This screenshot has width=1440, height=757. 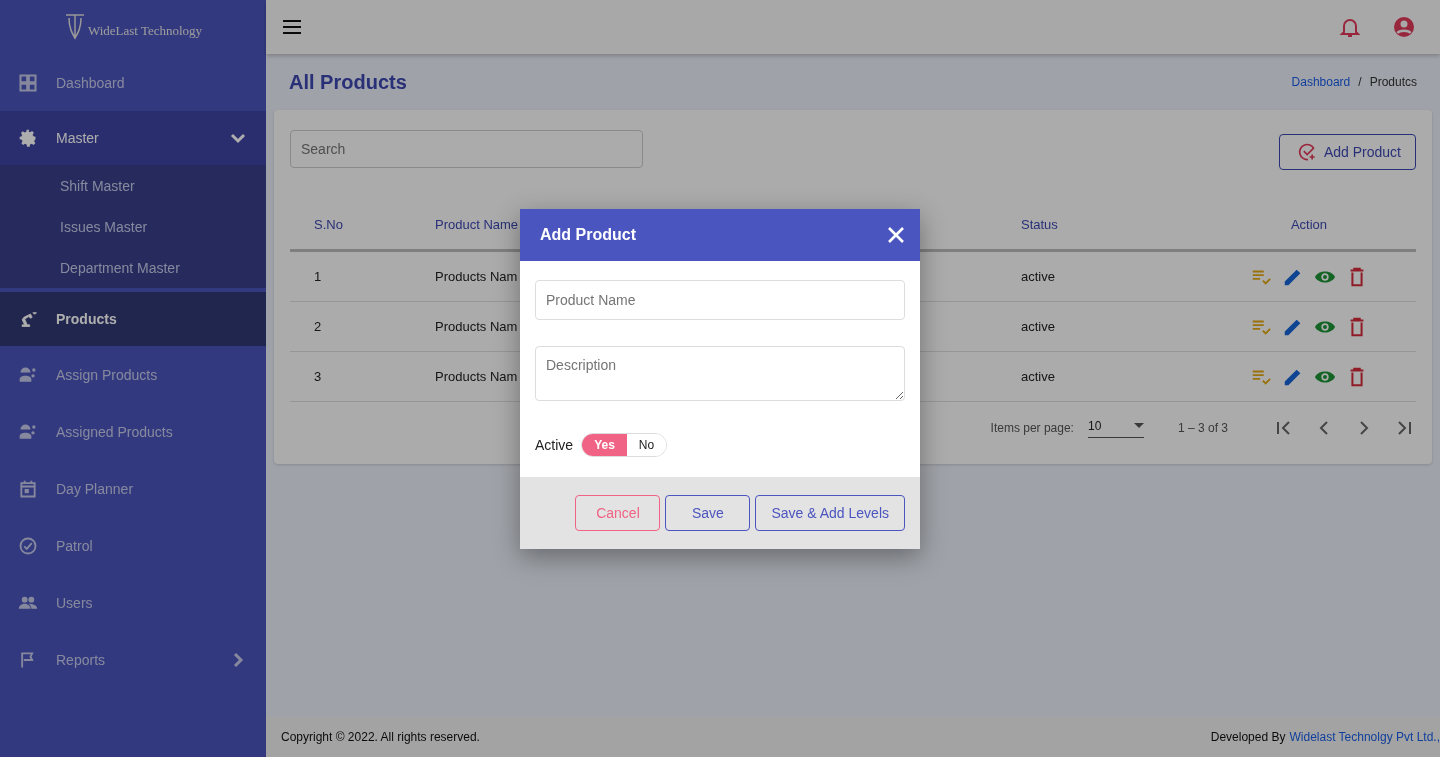 What do you see at coordinates (1393, 82) in the screenshot?
I see `breadcrumb-current: Produtcs` at bounding box center [1393, 82].